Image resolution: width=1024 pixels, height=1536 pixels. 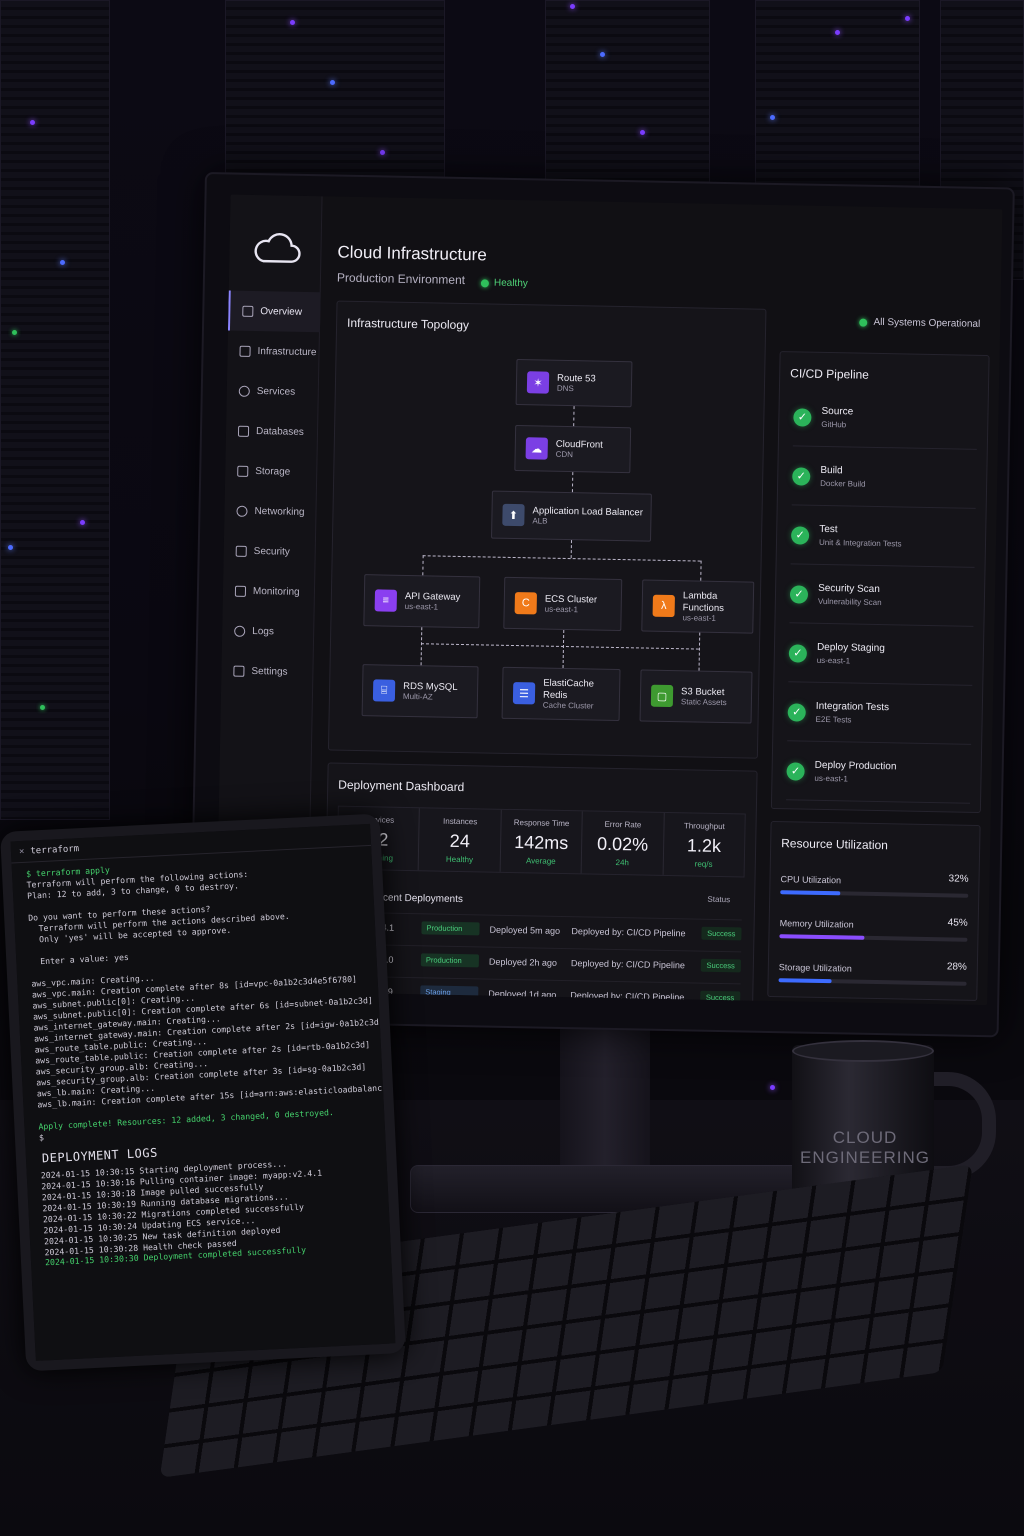 I want to click on service-icon: ☁, so click(x=536, y=448).